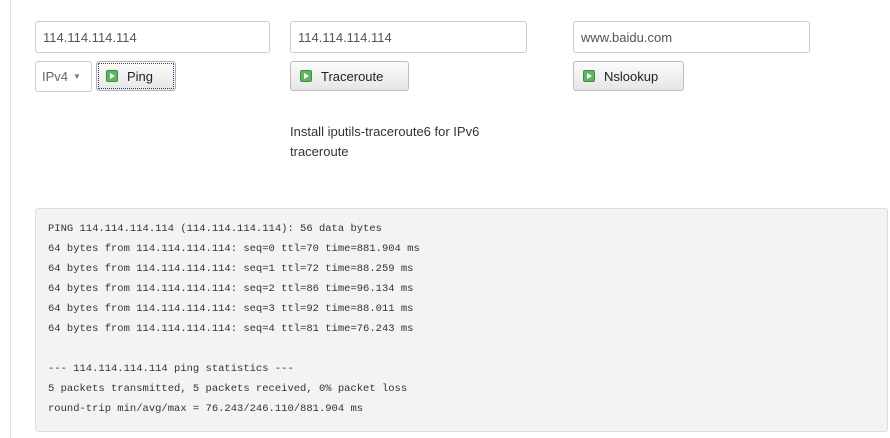 The image size is (890, 438). I want to click on nslookup-button: Nslookup, so click(628, 76).